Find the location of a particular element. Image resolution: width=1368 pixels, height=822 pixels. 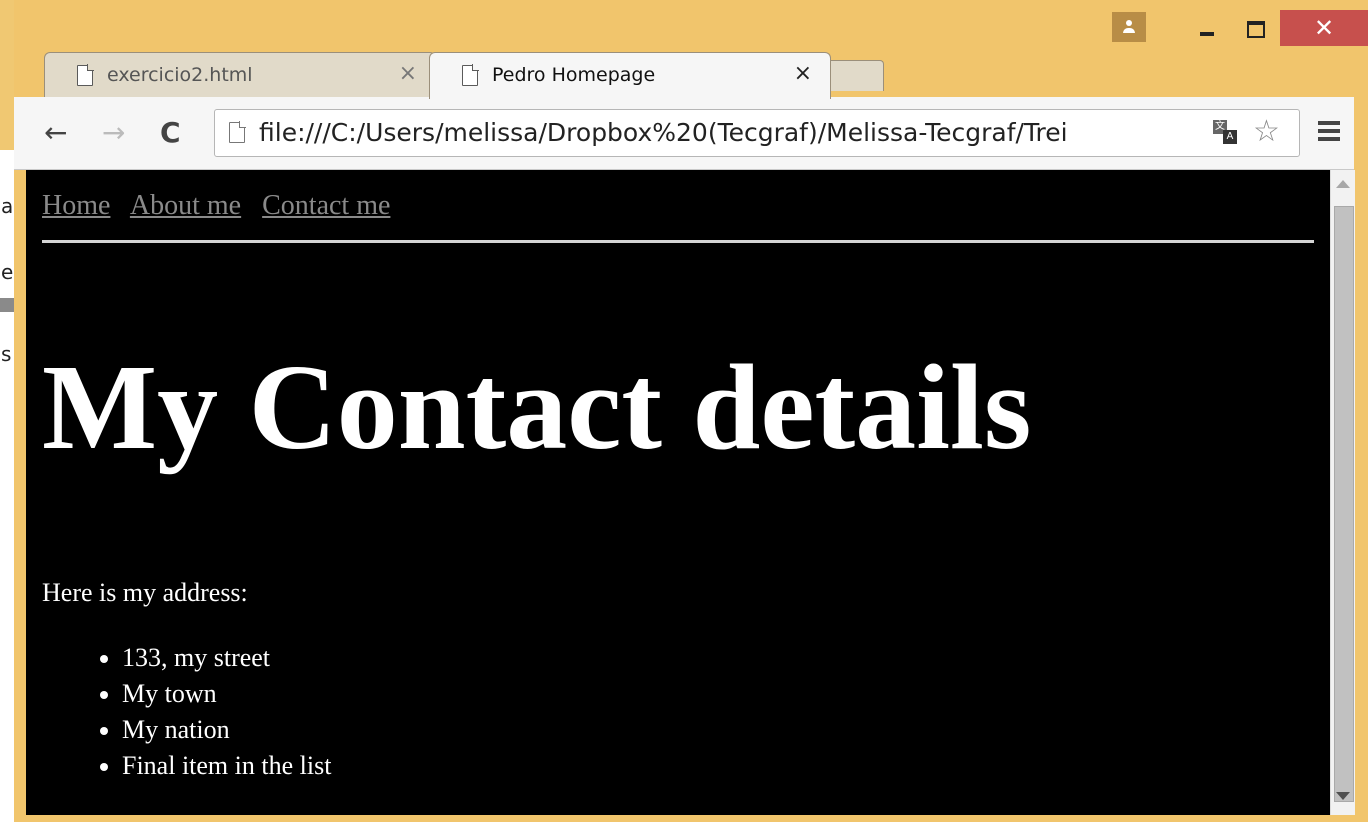

background-scroll-bar is located at coordinates (7, 305).